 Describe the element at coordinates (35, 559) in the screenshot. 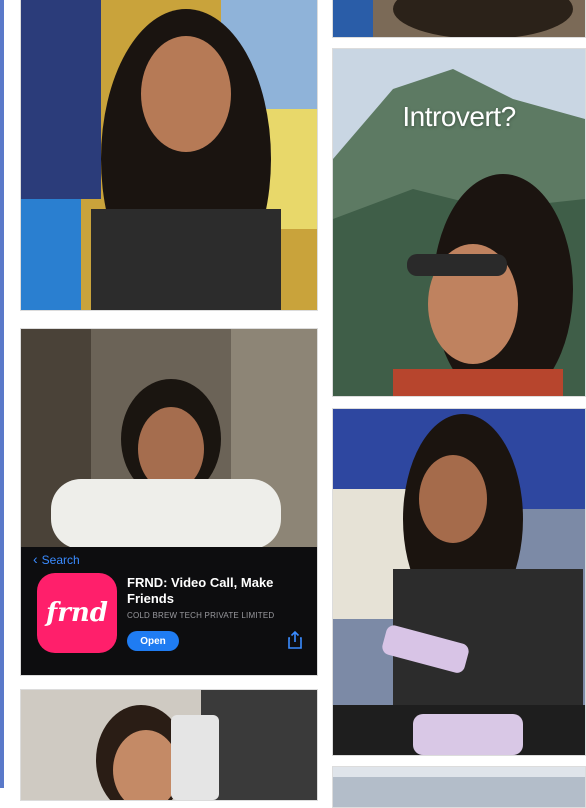

I see `chevron-left-icon: ‹` at that location.